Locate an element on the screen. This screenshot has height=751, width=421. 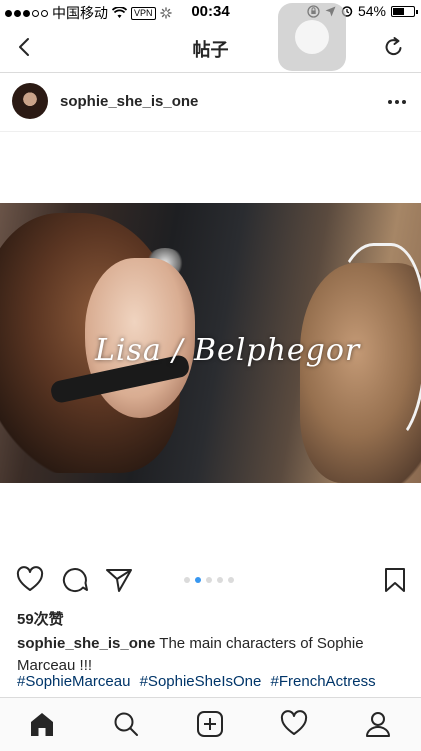
tab-bar is located at coordinates (210, 724).